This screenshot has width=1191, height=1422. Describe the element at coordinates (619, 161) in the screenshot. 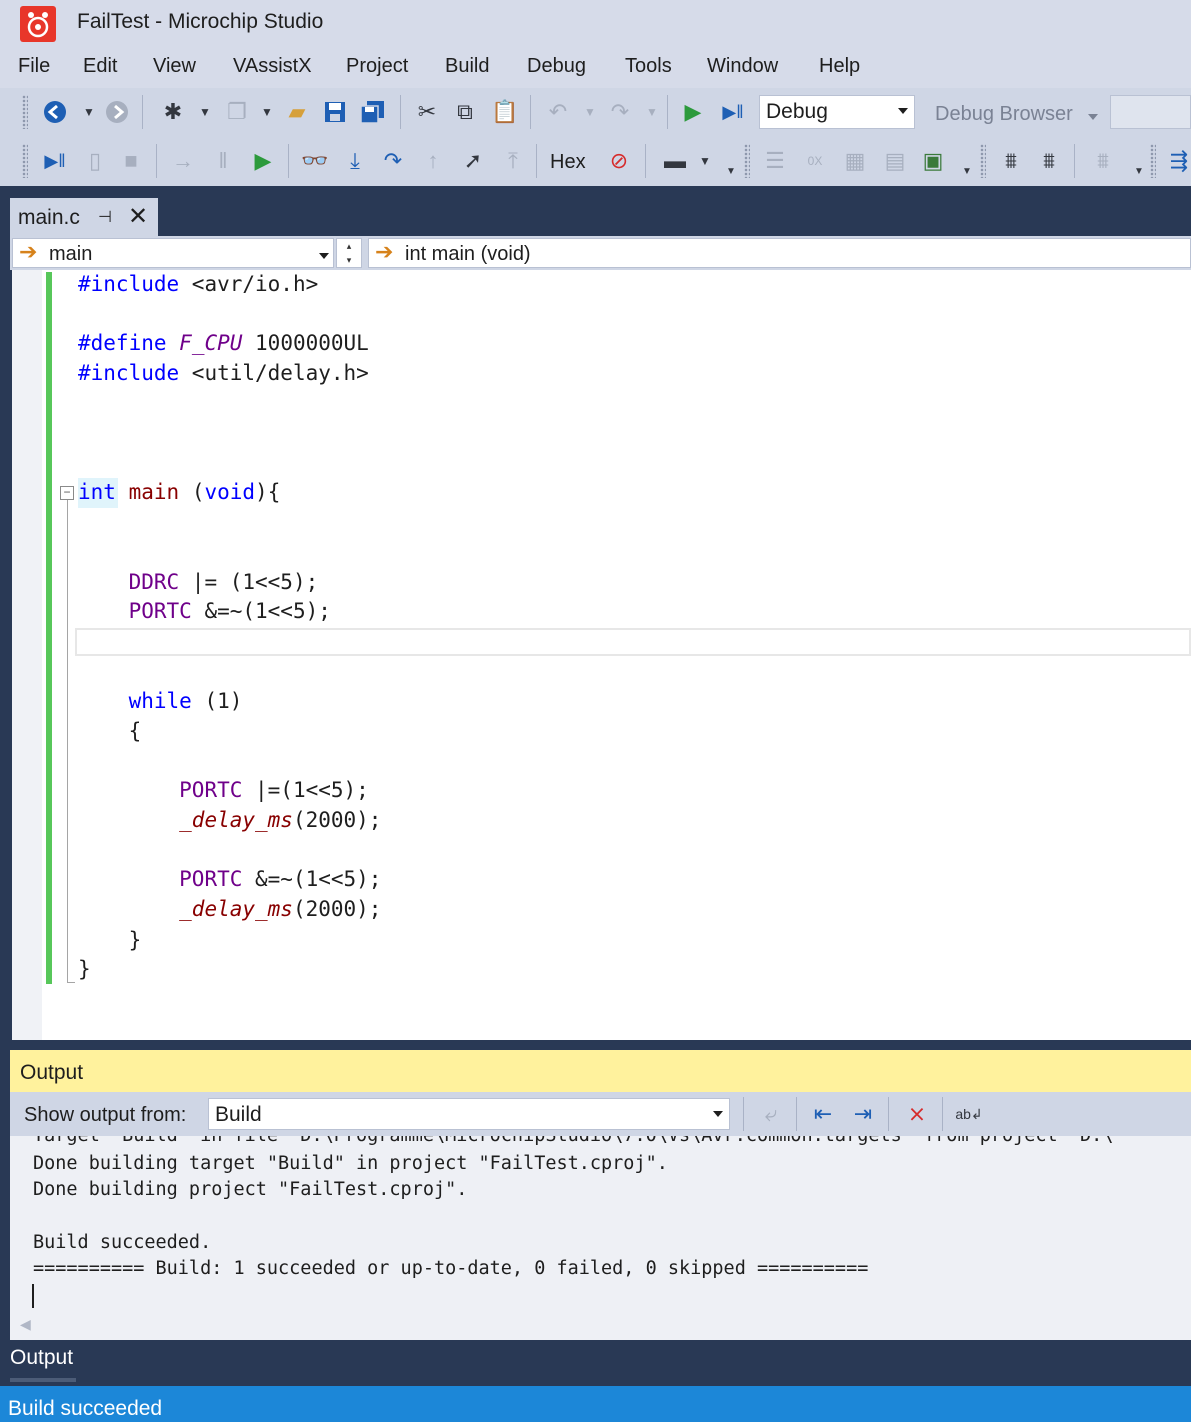

I see `disable-breakpoints-icon: ⊘` at that location.